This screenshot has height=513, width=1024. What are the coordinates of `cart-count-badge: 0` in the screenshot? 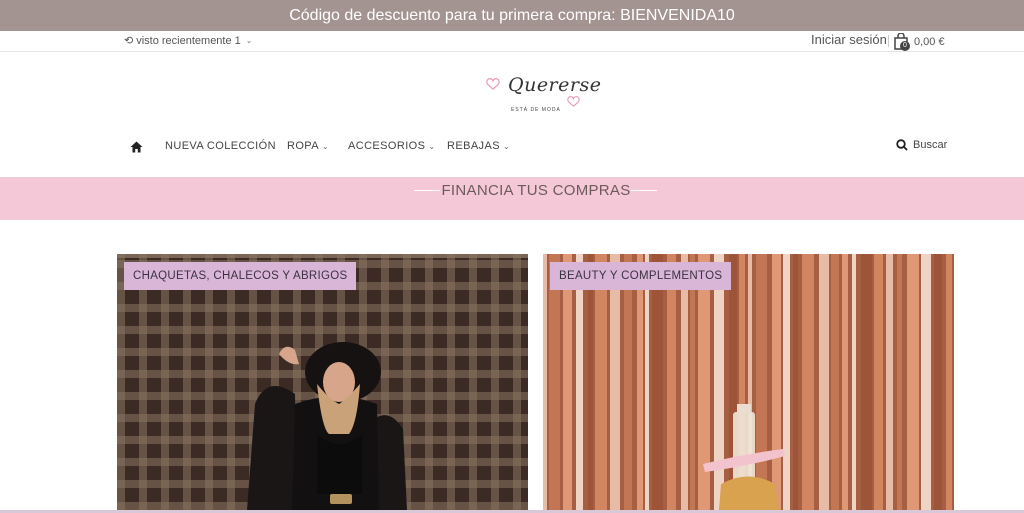 It's located at (905, 46).